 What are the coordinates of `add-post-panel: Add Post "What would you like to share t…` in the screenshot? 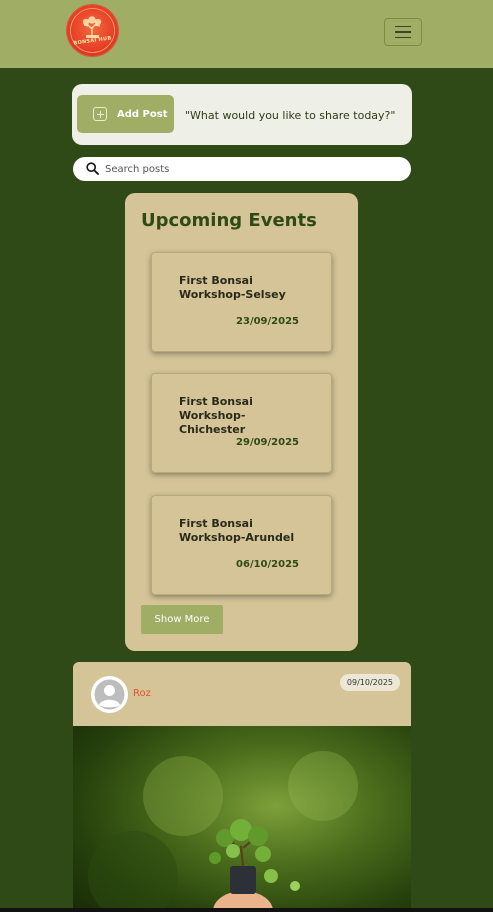 It's located at (242, 114).